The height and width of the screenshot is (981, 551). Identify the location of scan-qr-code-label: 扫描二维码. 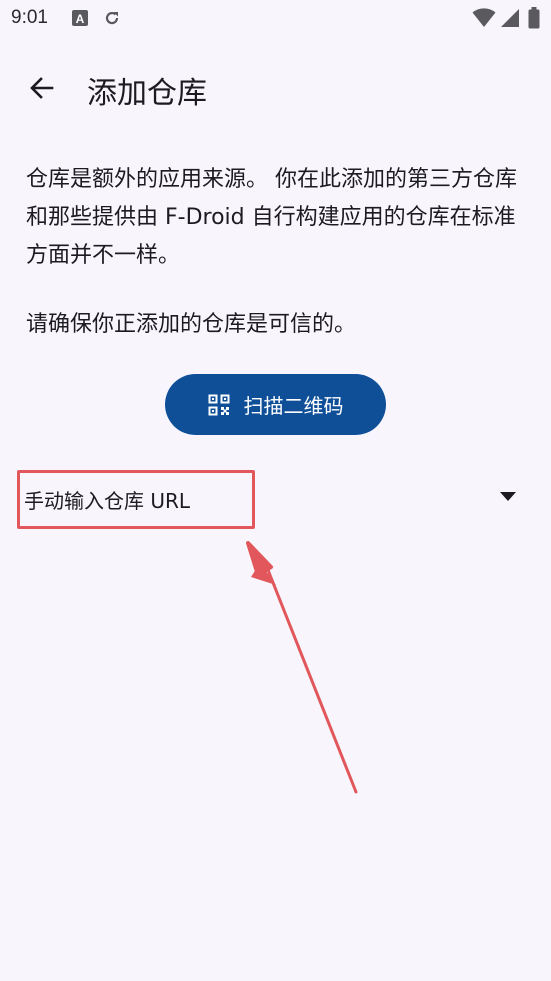
(293, 406).